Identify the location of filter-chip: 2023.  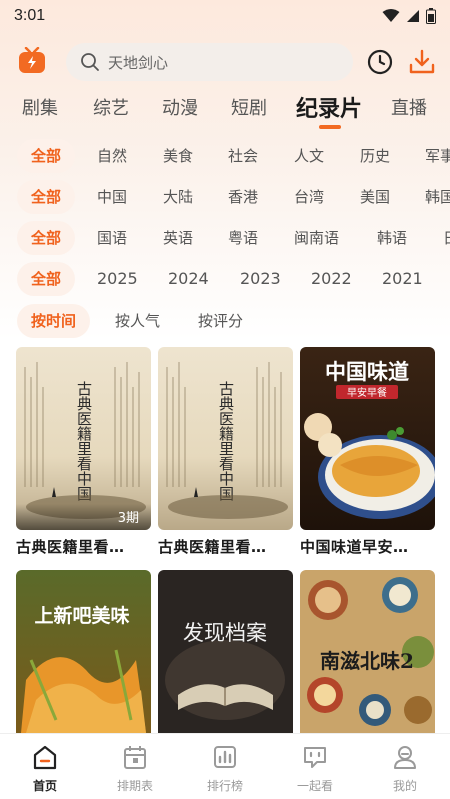
(260, 279).